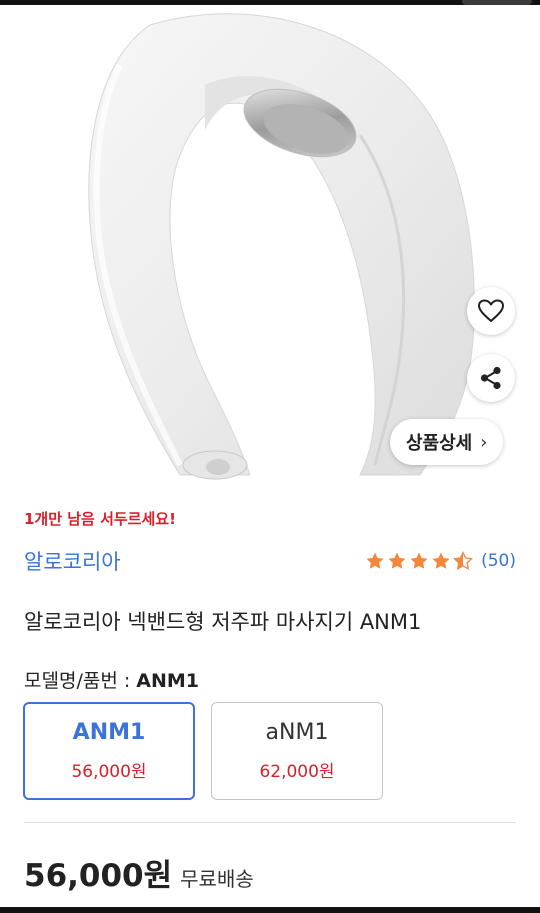  I want to click on option-label: 모델명/품번 : ANM1, so click(111, 679).